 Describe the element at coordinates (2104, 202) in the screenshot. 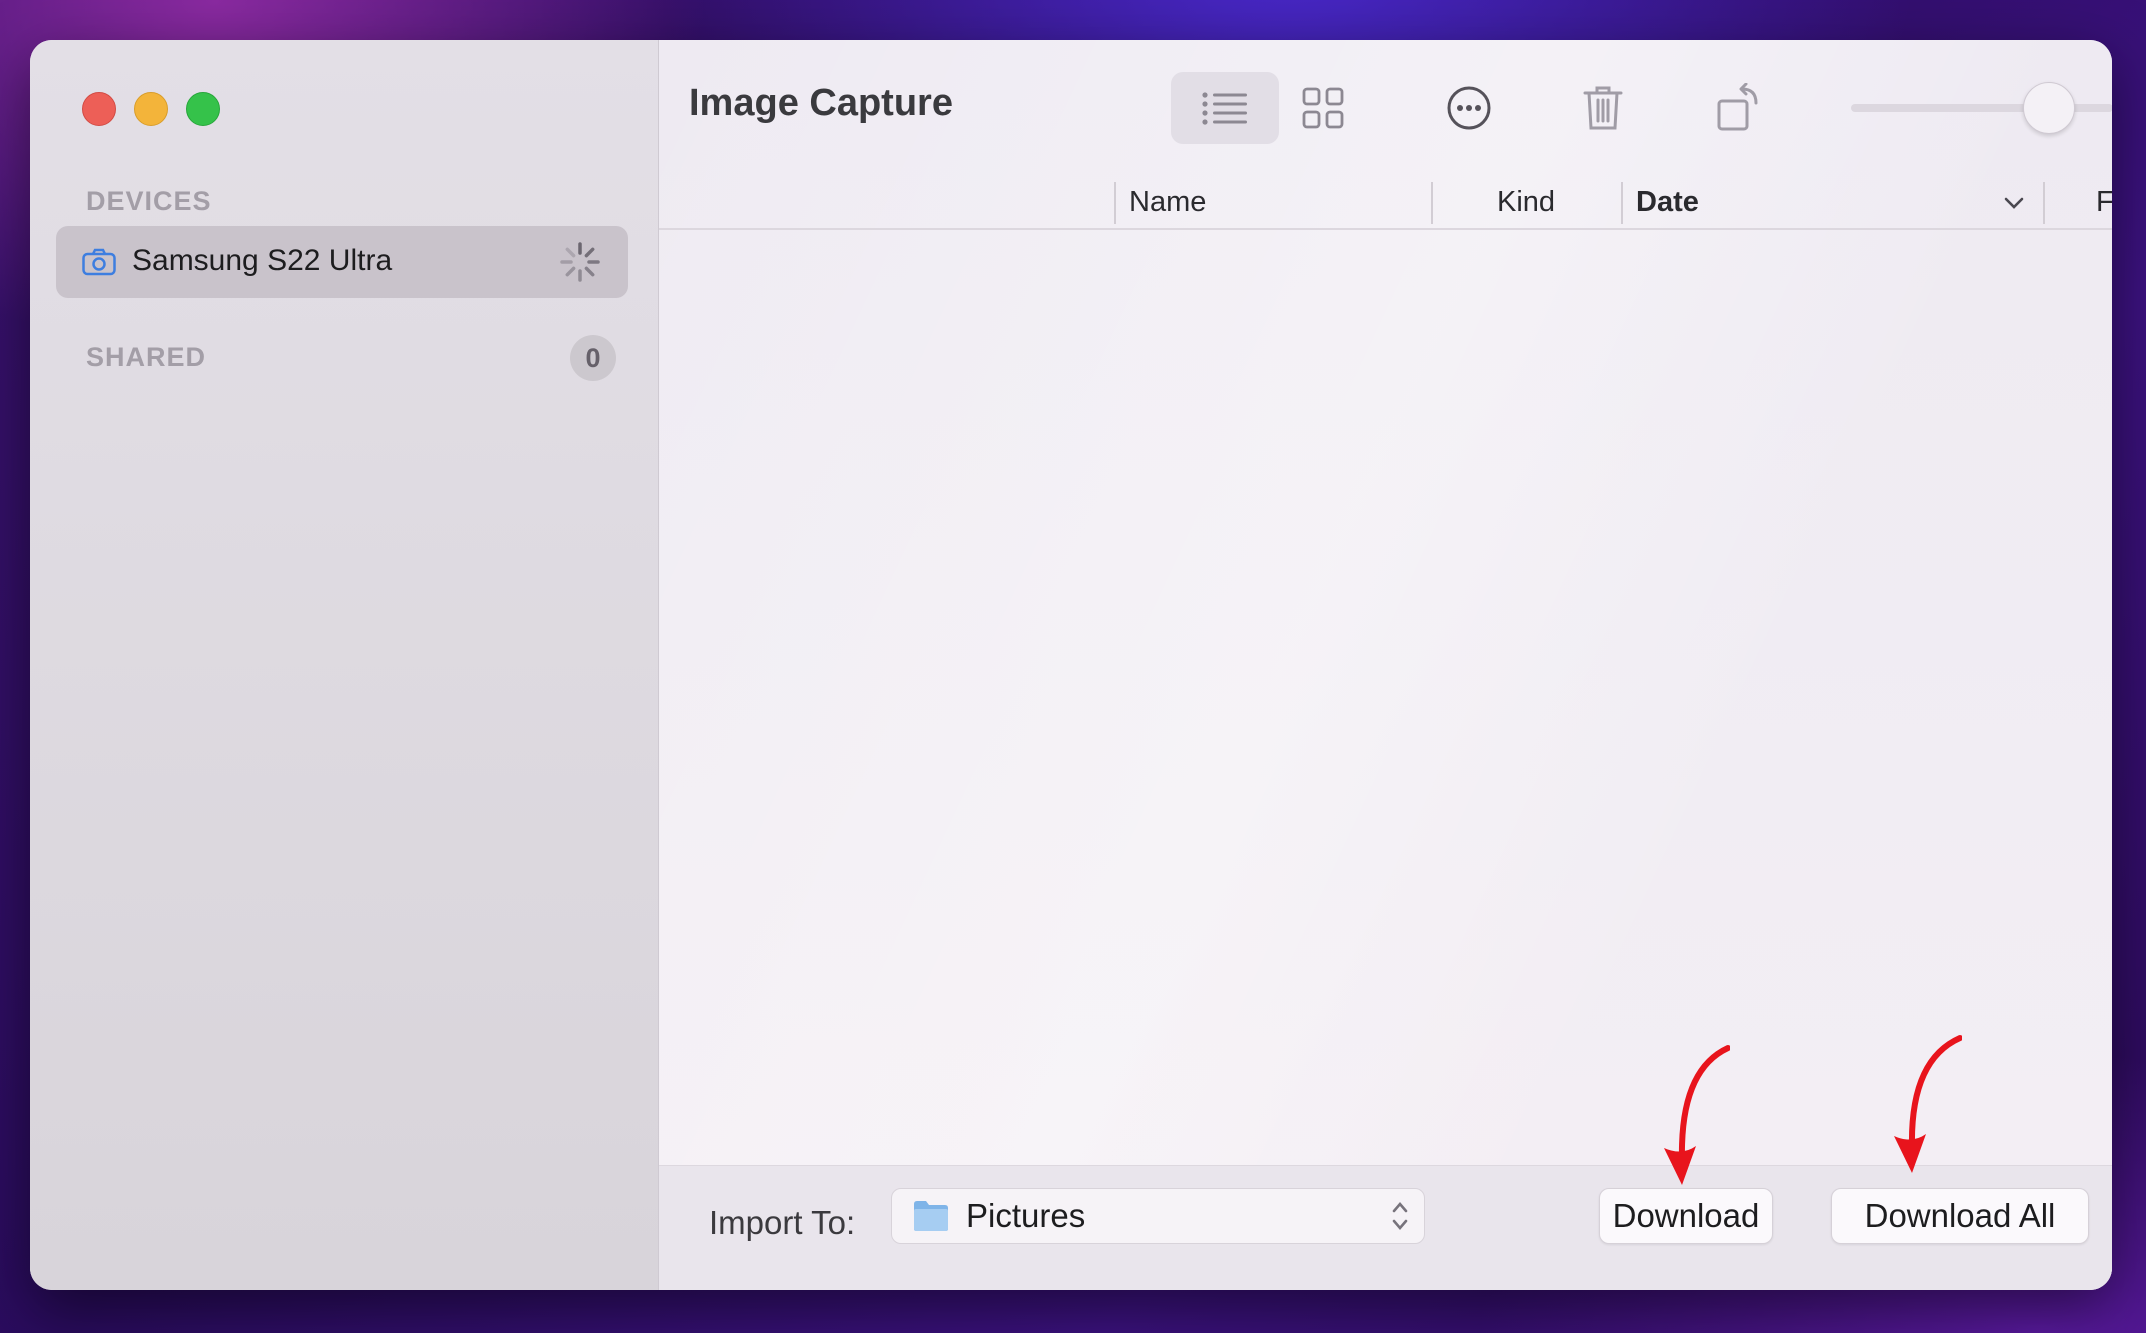

I see `column-file: File` at that location.